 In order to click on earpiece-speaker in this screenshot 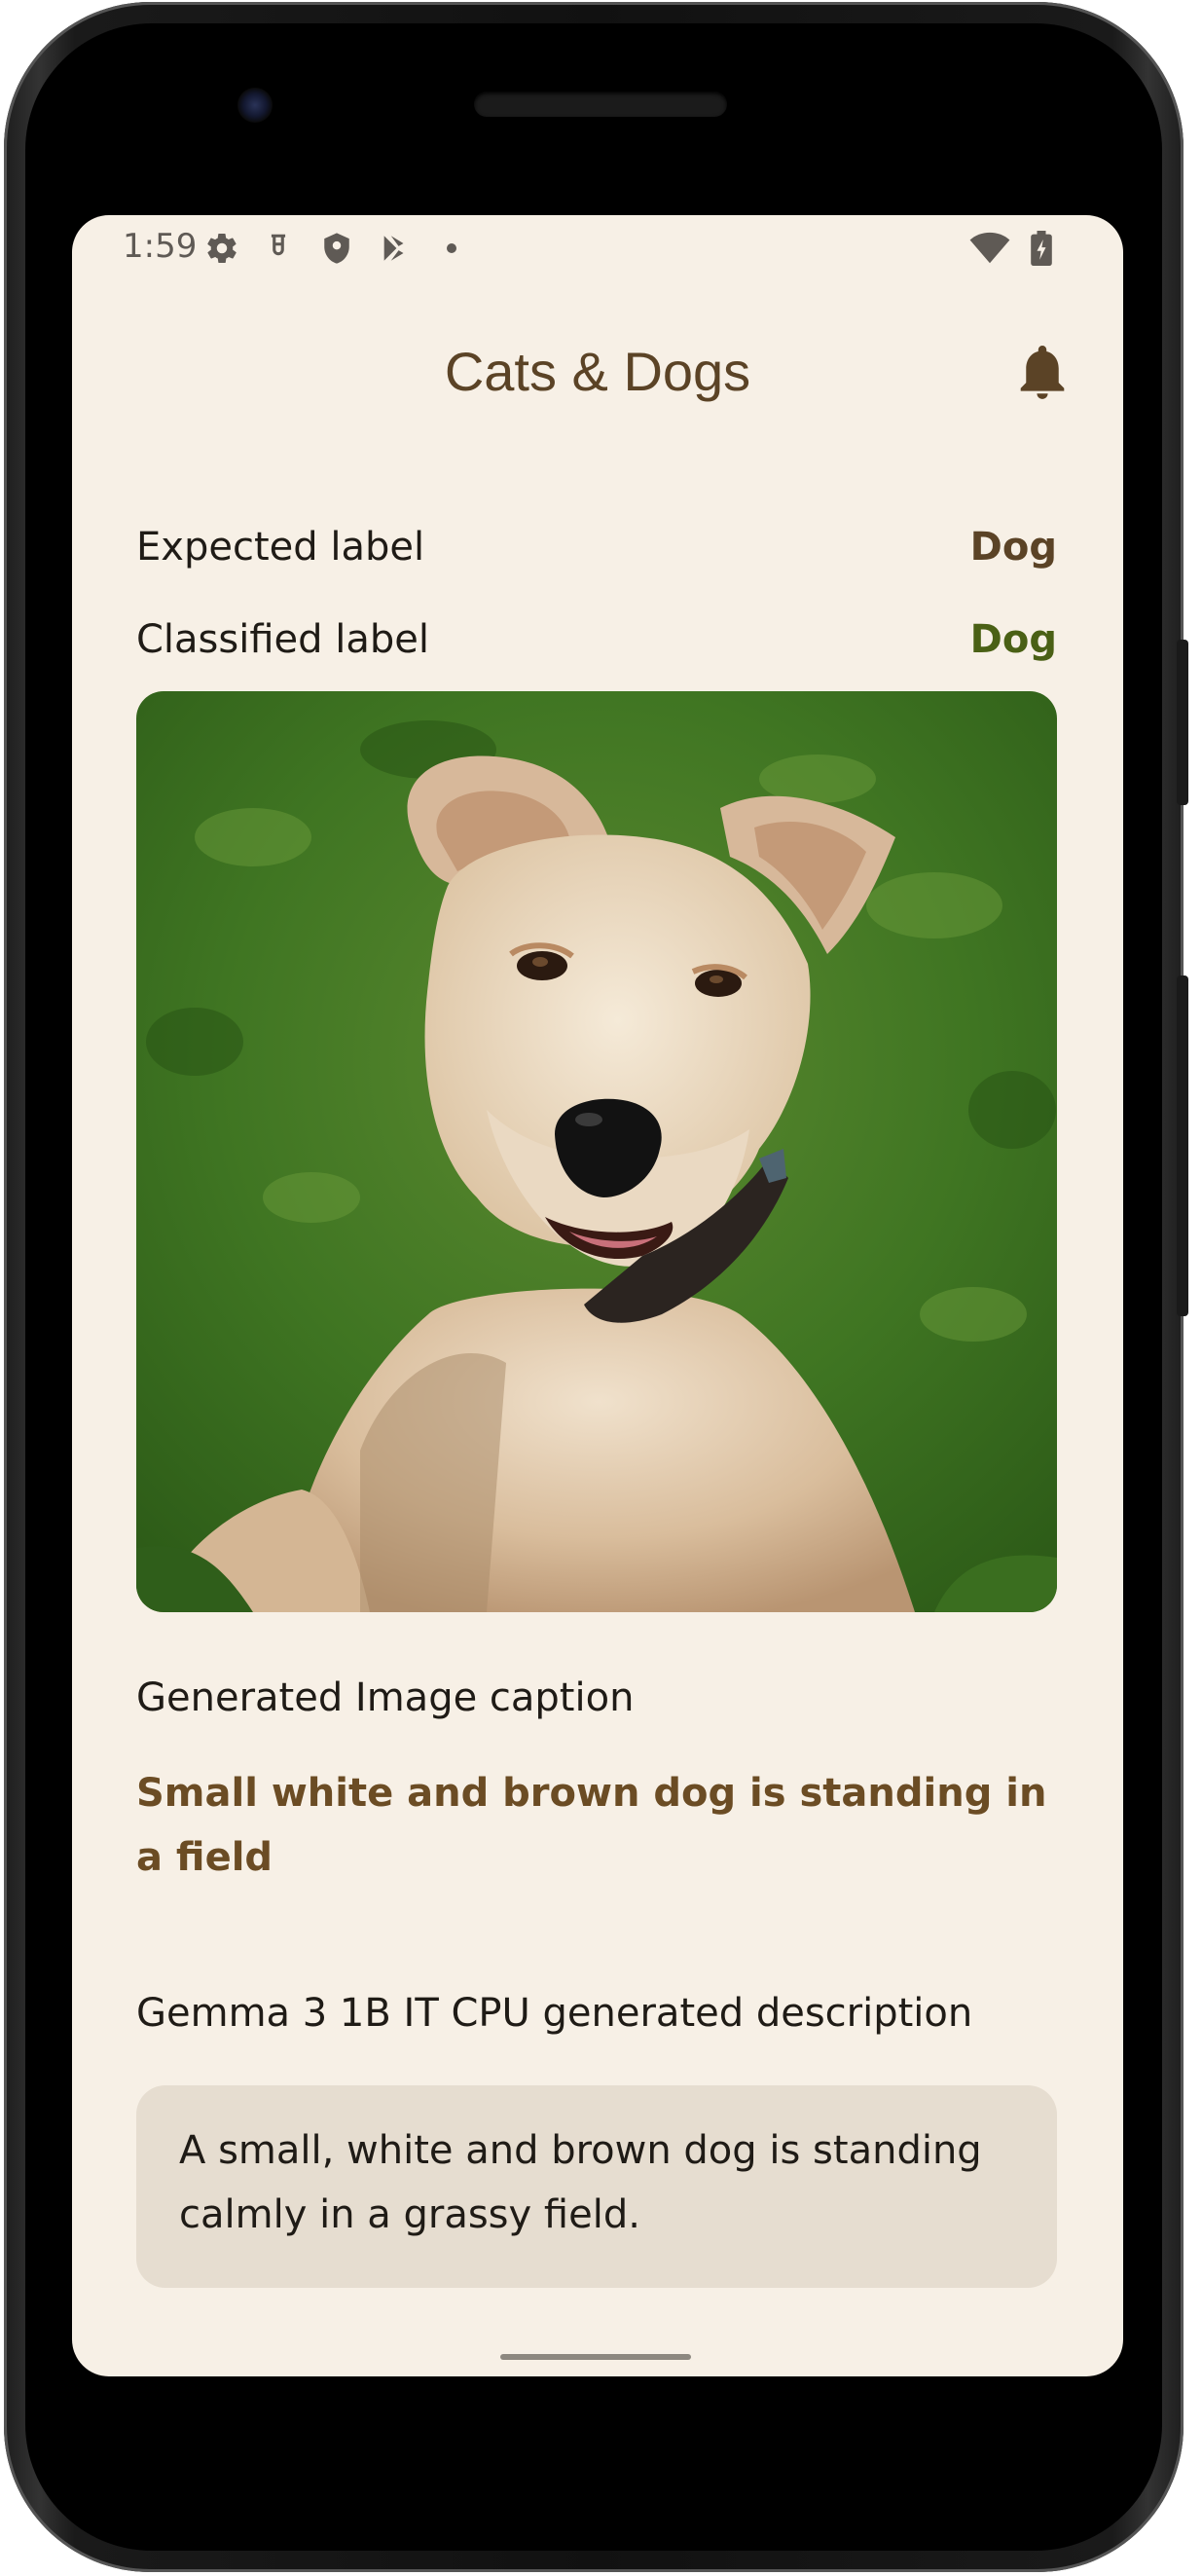, I will do `click(600, 104)`.